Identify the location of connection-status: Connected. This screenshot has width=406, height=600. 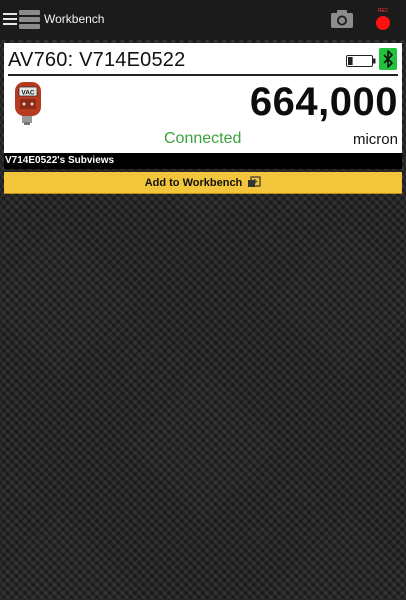
(203, 138).